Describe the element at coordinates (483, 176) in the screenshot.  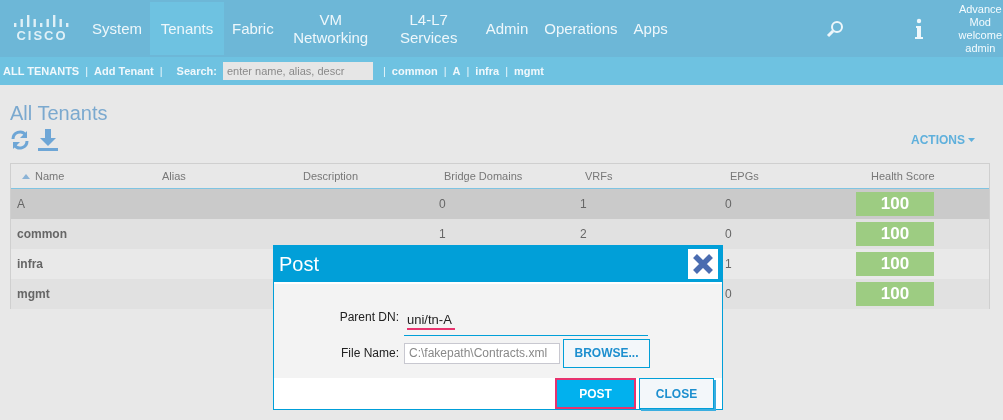
I see `column-title: Bridge Domains` at that location.